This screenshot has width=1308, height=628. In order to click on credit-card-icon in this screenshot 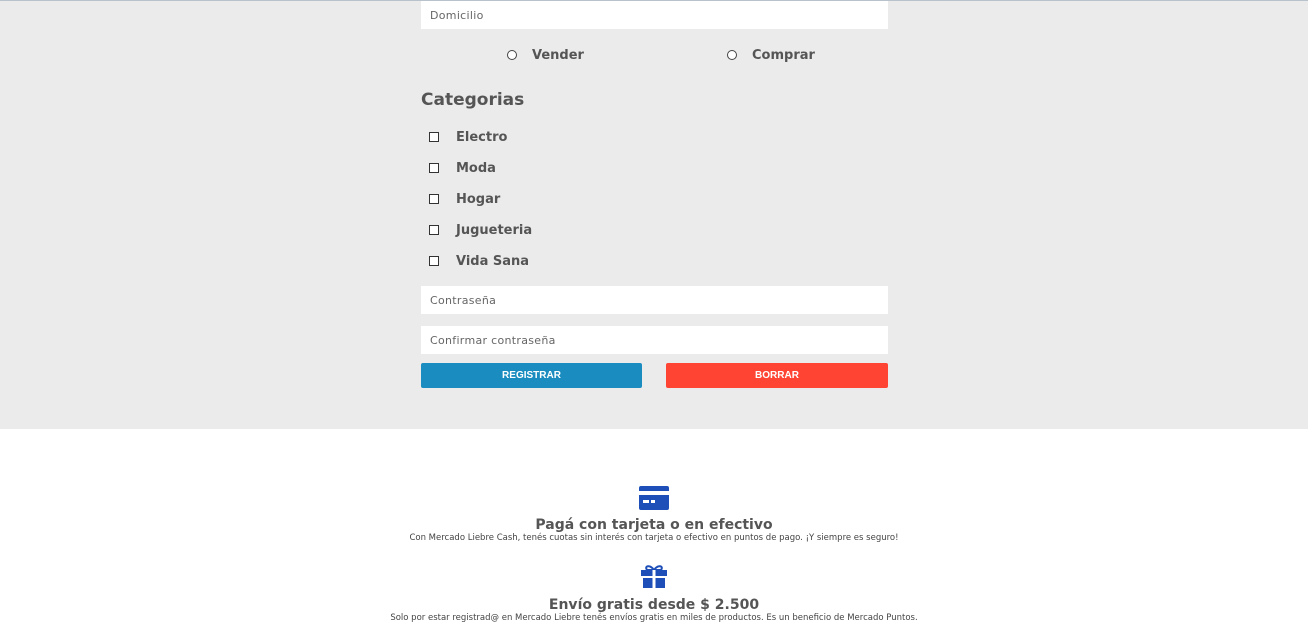, I will do `click(654, 498)`.